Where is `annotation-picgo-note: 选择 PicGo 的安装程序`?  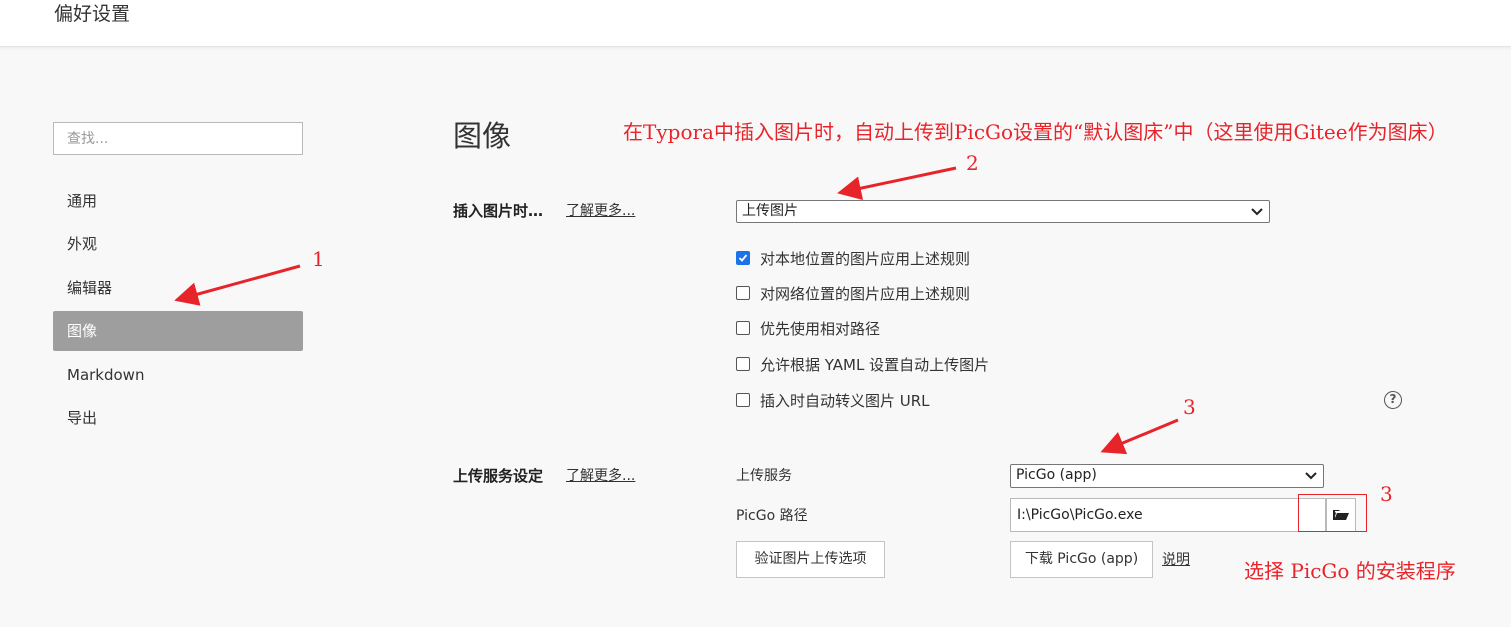 annotation-picgo-note: 选择 PicGo 的安装程序 is located at coordinates (1350, 571).